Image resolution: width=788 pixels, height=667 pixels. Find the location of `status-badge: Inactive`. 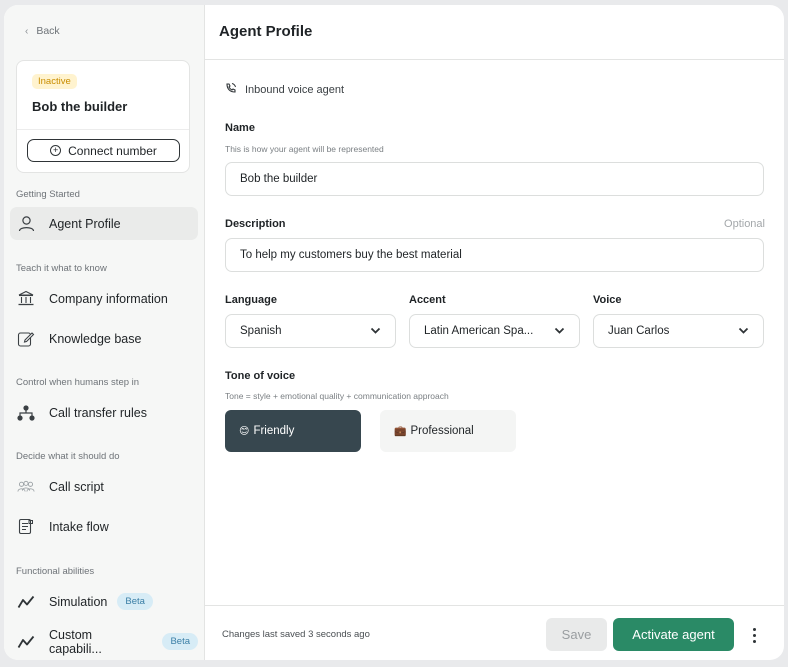

status-badge: Inactive is located at coordinates (54, 81).